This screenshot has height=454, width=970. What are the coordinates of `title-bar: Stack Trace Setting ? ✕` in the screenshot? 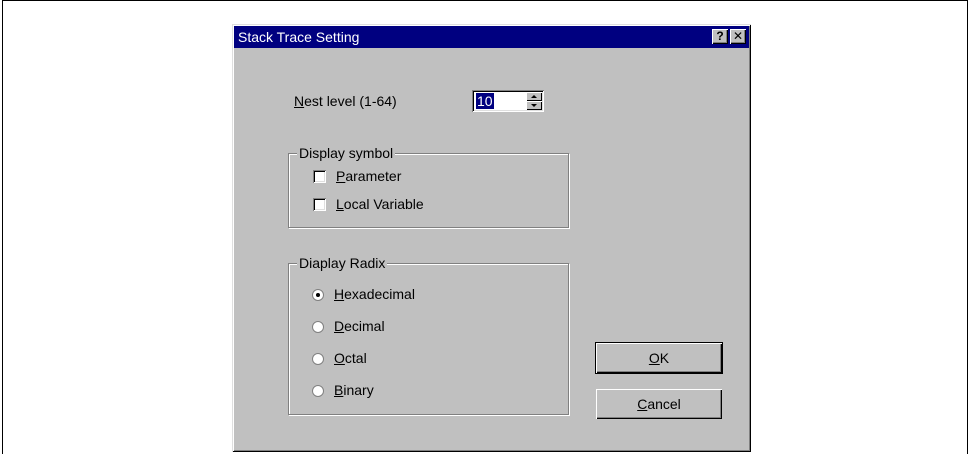 It's located at (491, 37).